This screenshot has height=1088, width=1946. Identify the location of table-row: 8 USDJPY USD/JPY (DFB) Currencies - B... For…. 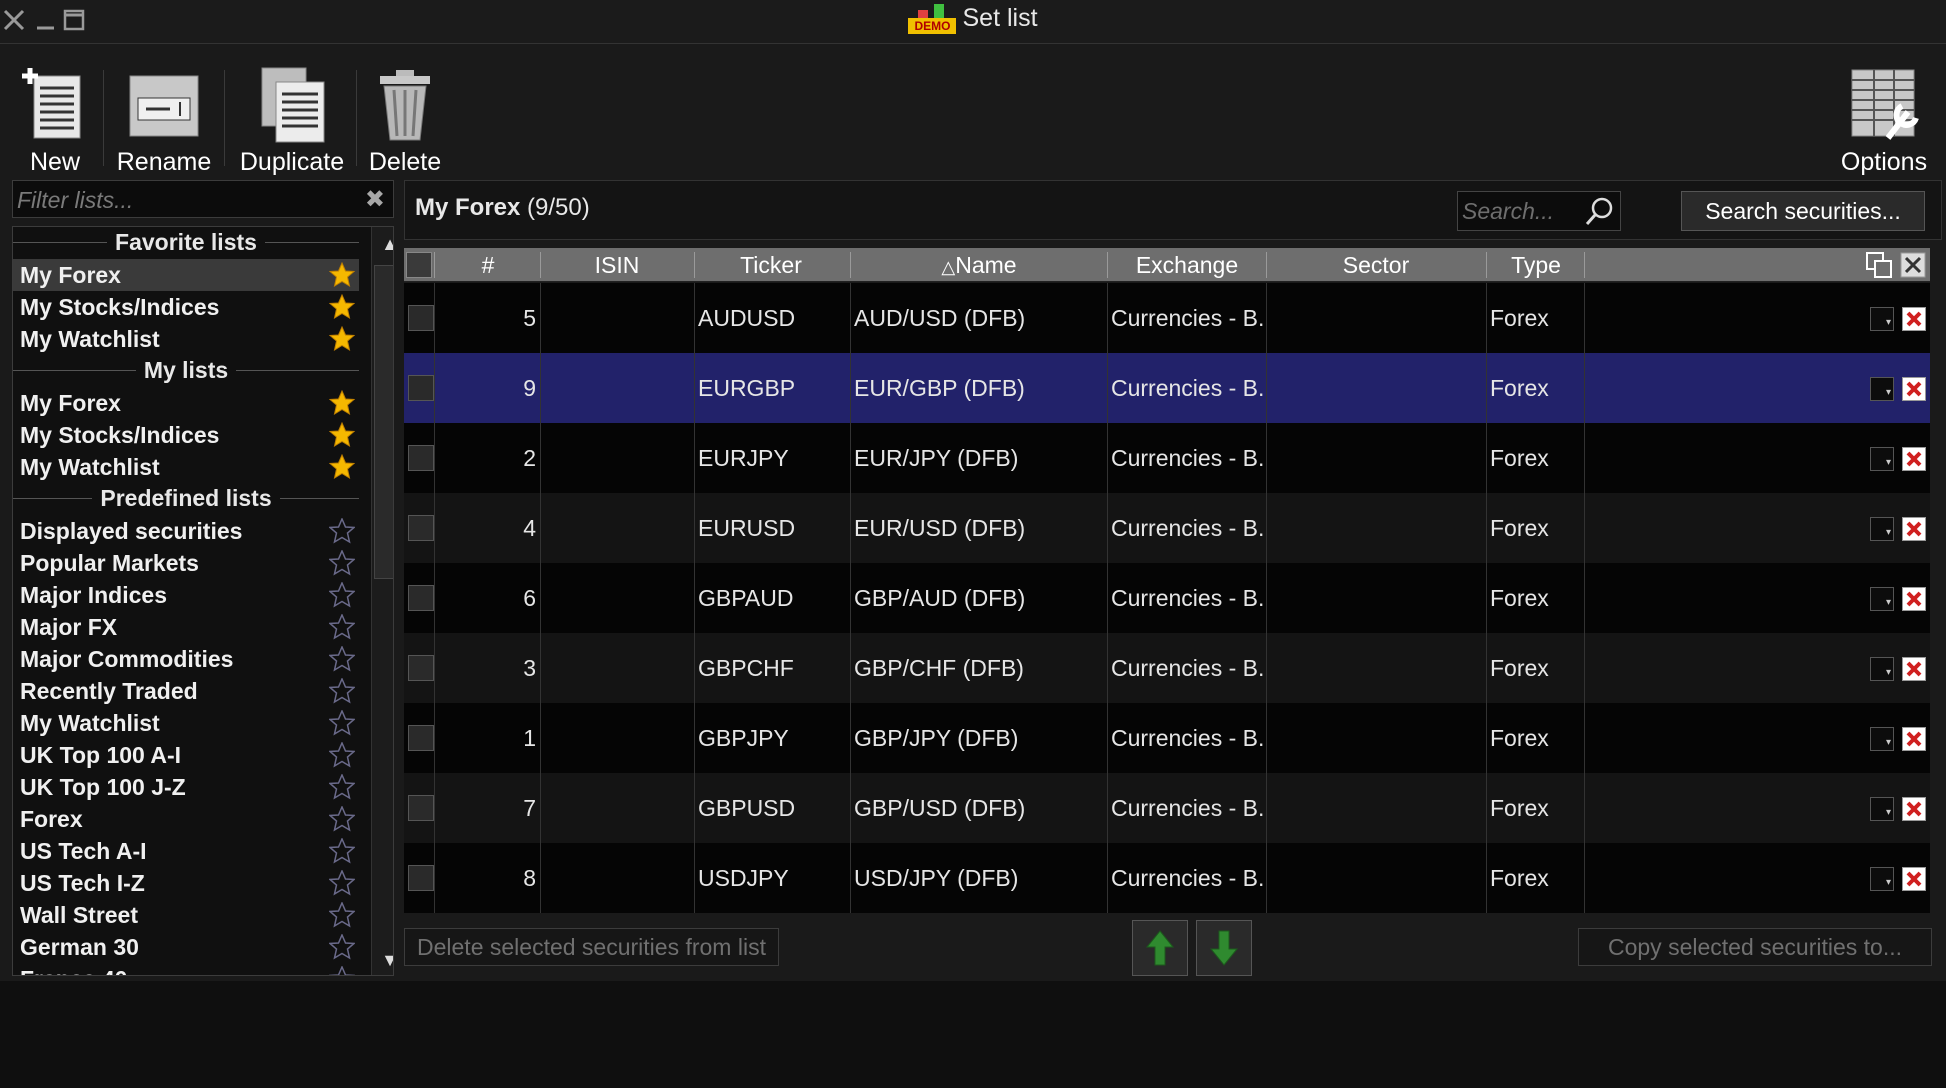
(1167, 878).